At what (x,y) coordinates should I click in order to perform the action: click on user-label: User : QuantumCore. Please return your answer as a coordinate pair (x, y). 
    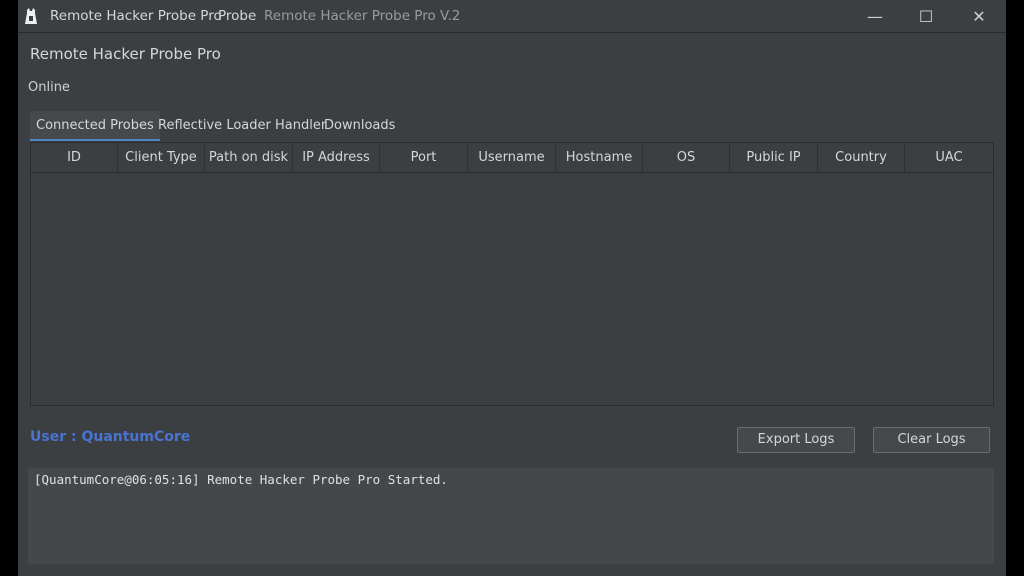
    Looking at the image, I should click on (110, 437).